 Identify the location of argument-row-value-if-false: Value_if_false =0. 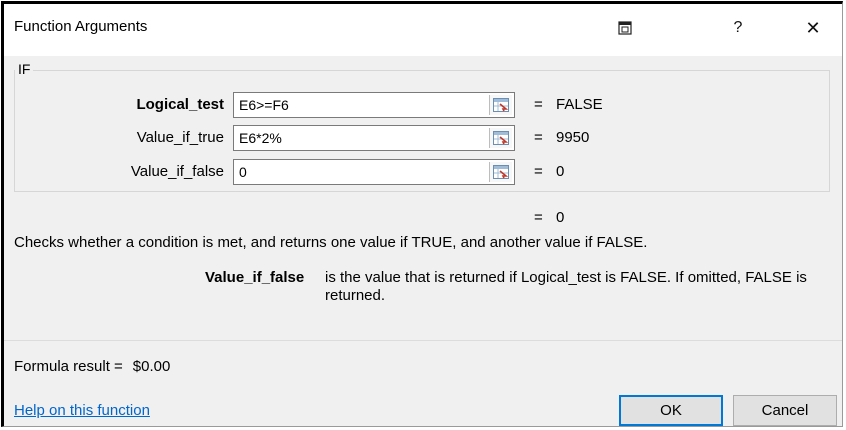
(423, 172).